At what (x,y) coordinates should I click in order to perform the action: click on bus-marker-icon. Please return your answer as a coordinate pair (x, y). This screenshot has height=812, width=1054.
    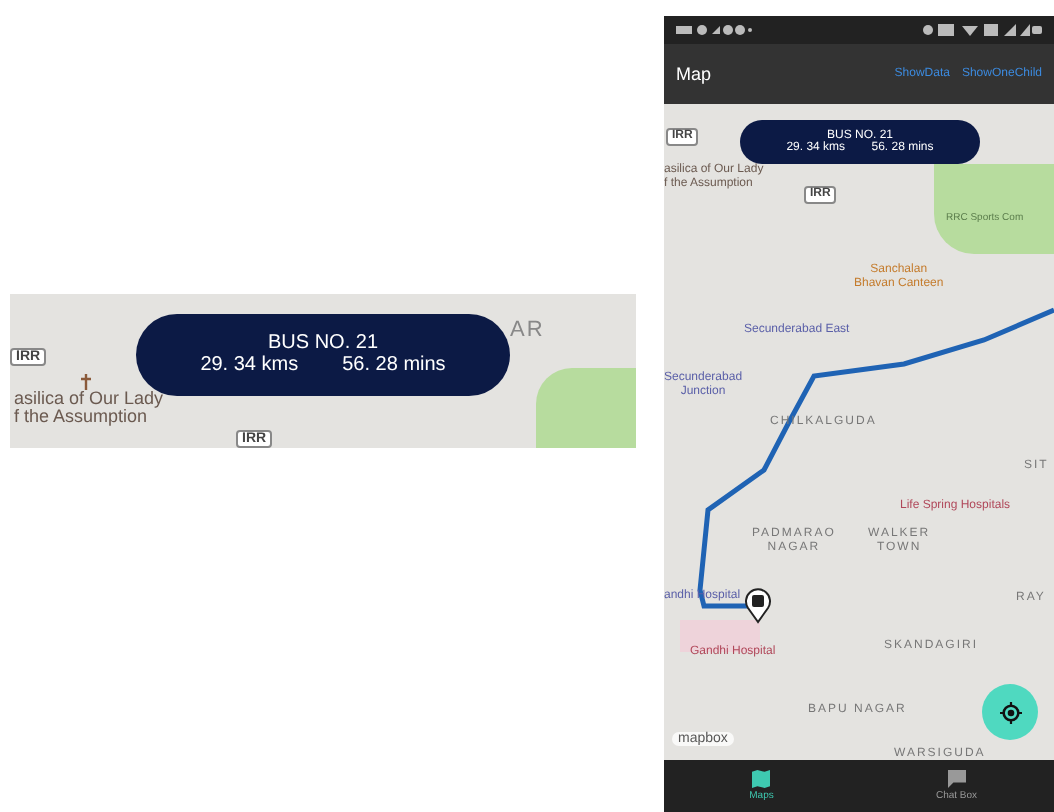
    Looking at the image, I should click on (758, 606).